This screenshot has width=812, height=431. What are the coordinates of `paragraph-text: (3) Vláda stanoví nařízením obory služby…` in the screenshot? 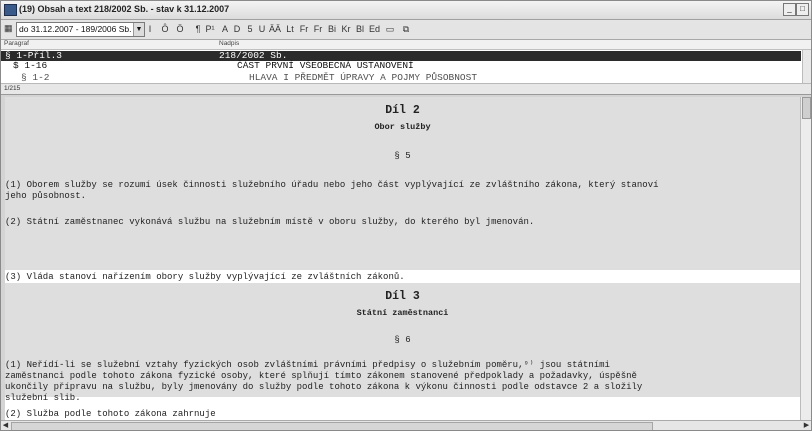 It's located at (205, 277).